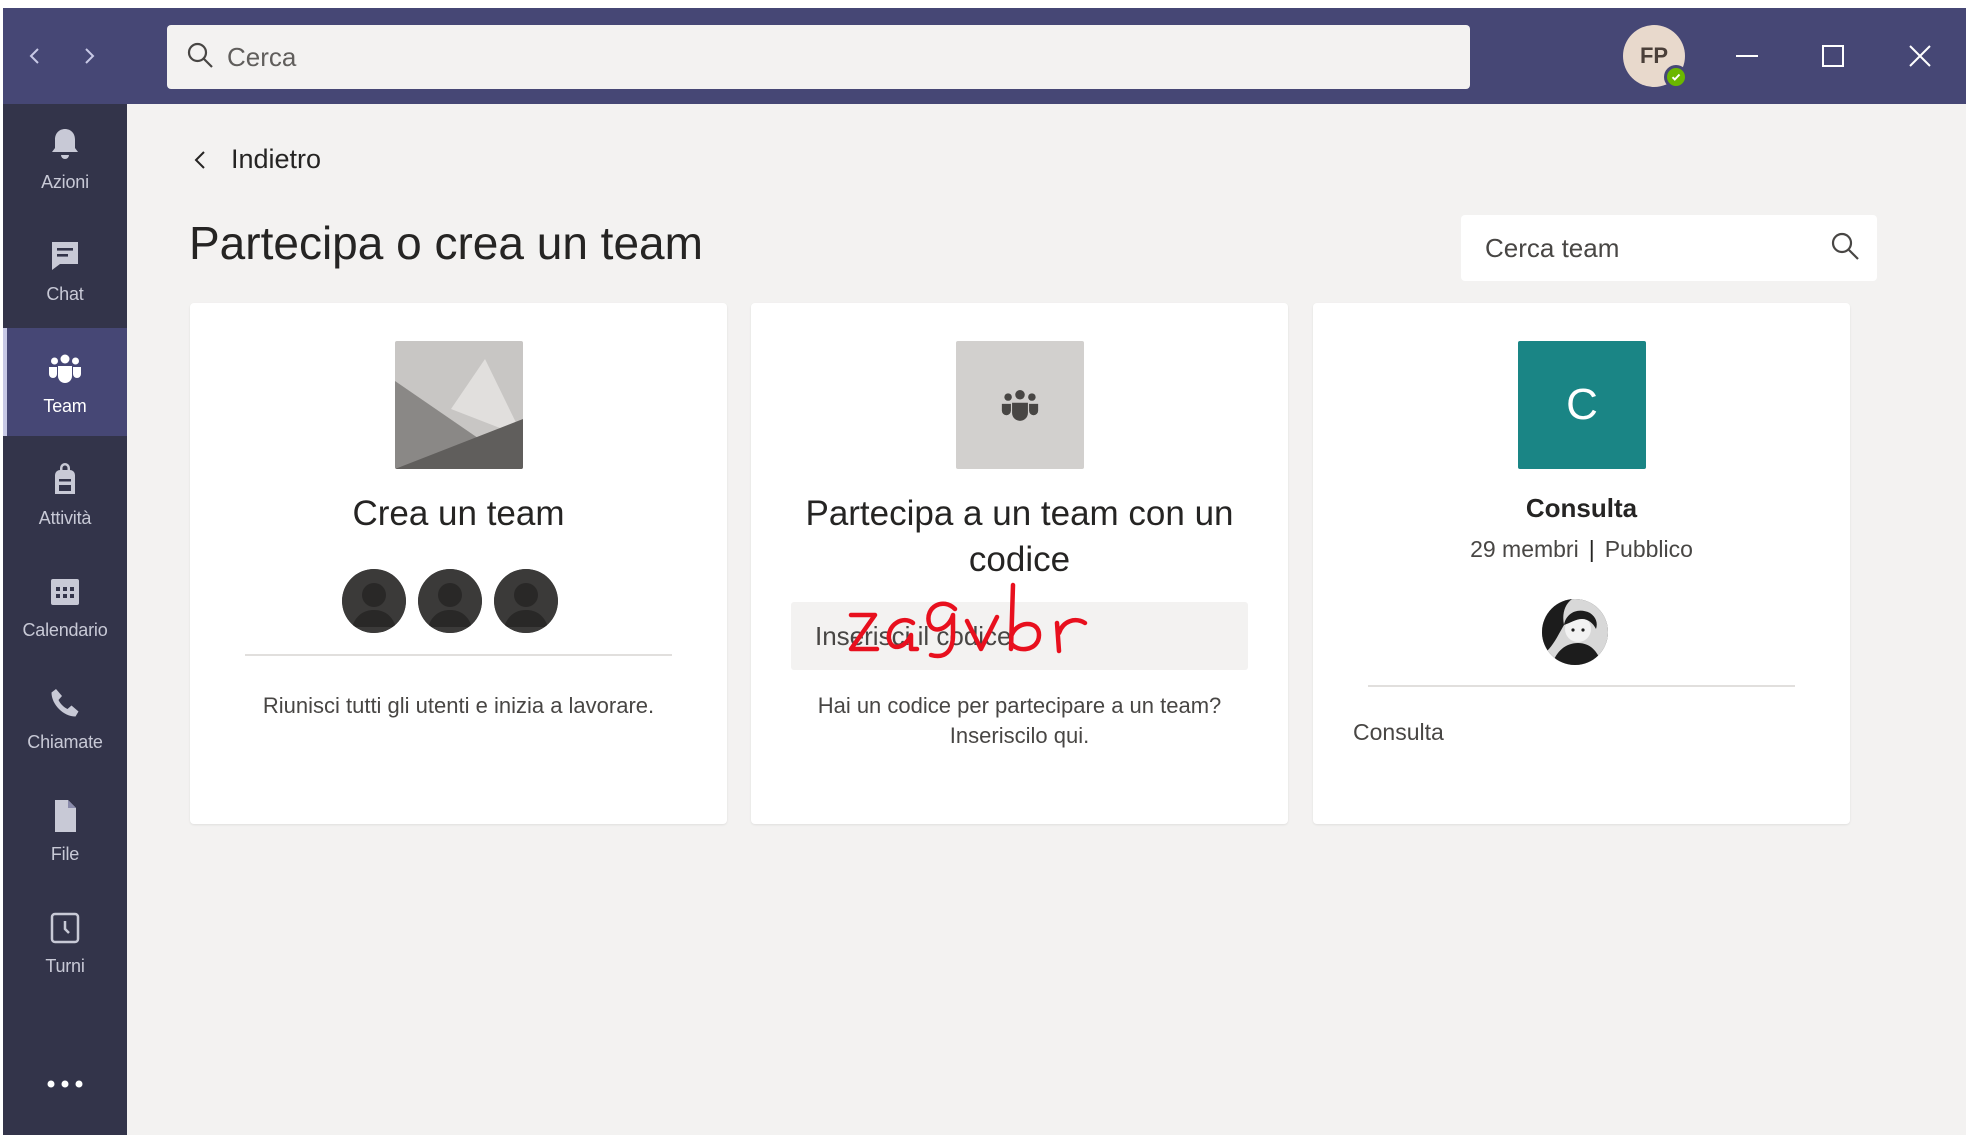 This screenshot has height=1139, width=1971. I want to click on team-description: Consulta, so click(1398, 732).